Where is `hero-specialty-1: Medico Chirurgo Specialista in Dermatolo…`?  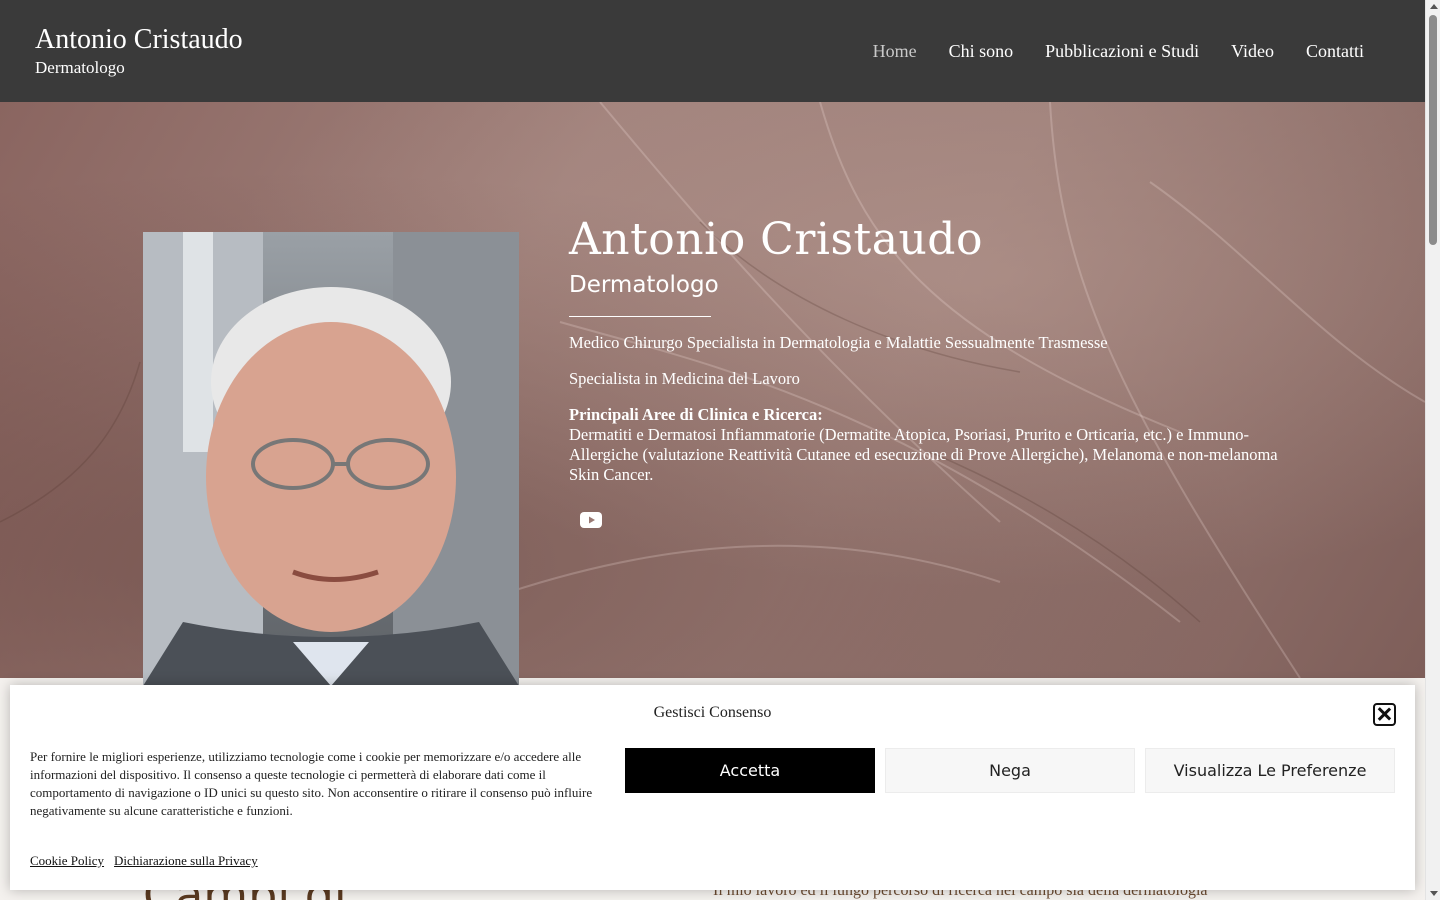
hero-specialty-1: Medico Chirurgo Specialista in Dermatolo… is located at coordinates (838, 342).